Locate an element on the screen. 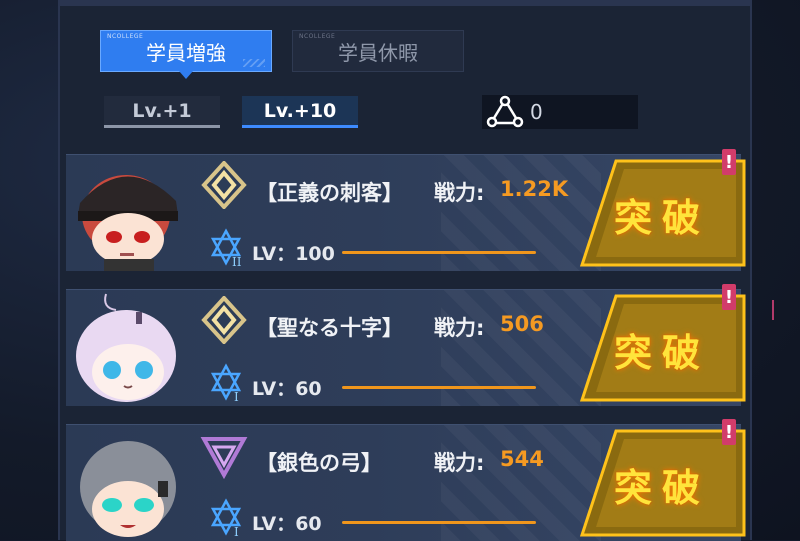 The width and height of the screenshot is (800, 541). purple-triangle-rank-icon is located at coordinates (224, 458).